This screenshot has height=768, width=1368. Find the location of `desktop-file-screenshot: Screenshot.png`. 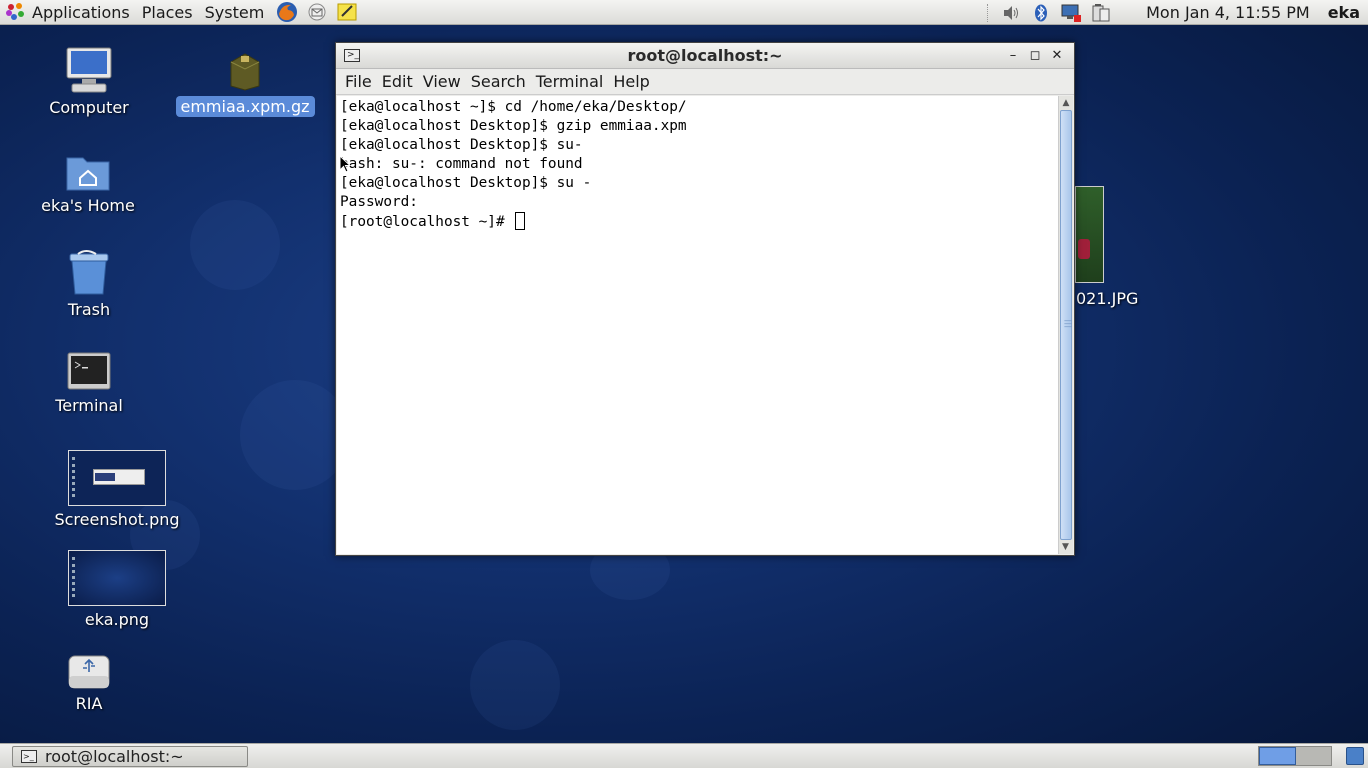

desktop-file-screenshot: Screenshot.png is located at coordinates (117, 489).